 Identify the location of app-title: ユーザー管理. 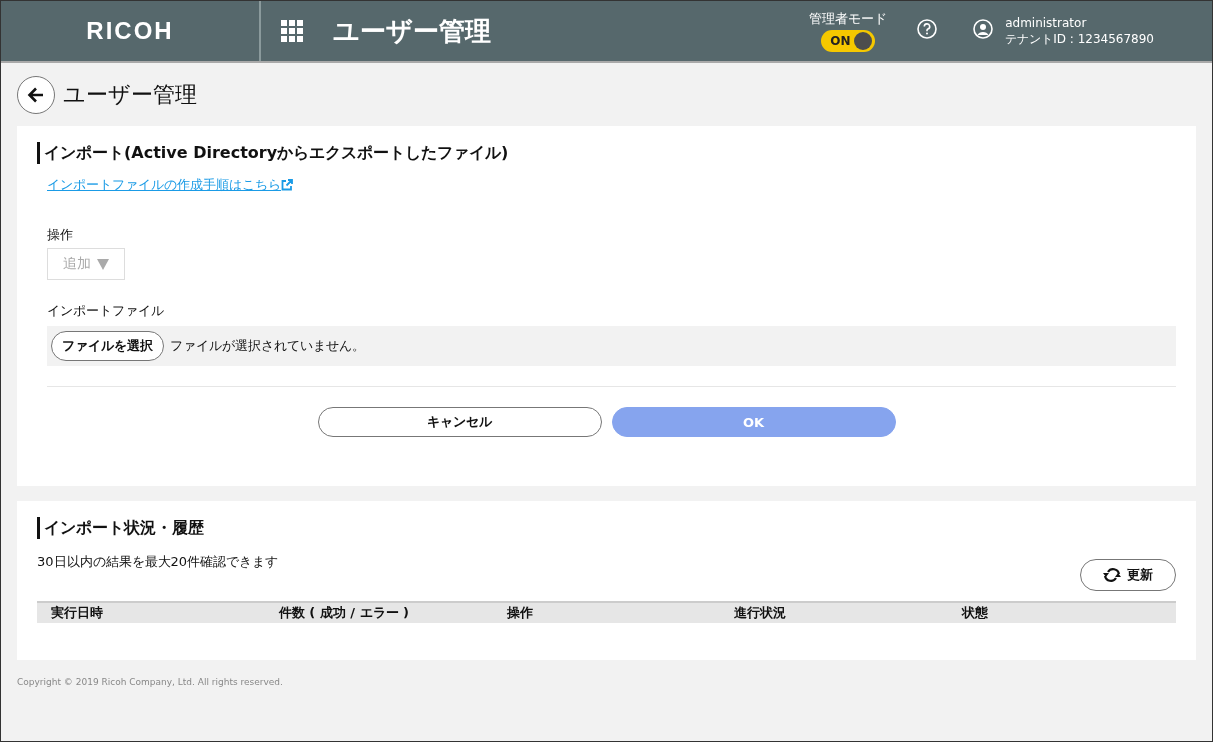
(412, 31).